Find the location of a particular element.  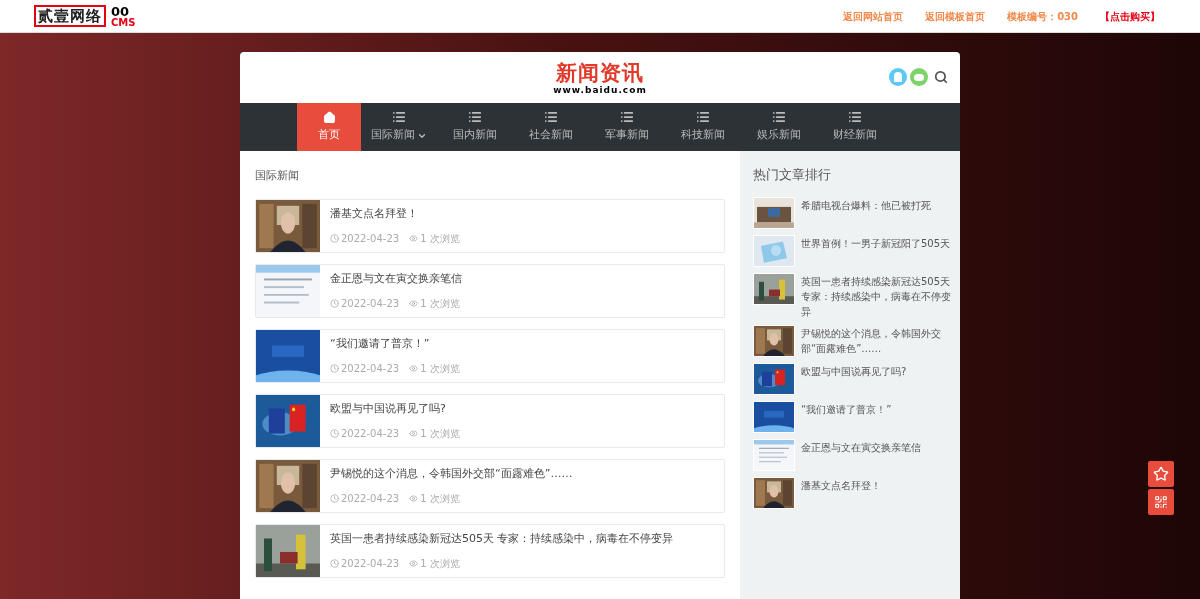

qr-code-icon is located at coordinates (1161, 502).